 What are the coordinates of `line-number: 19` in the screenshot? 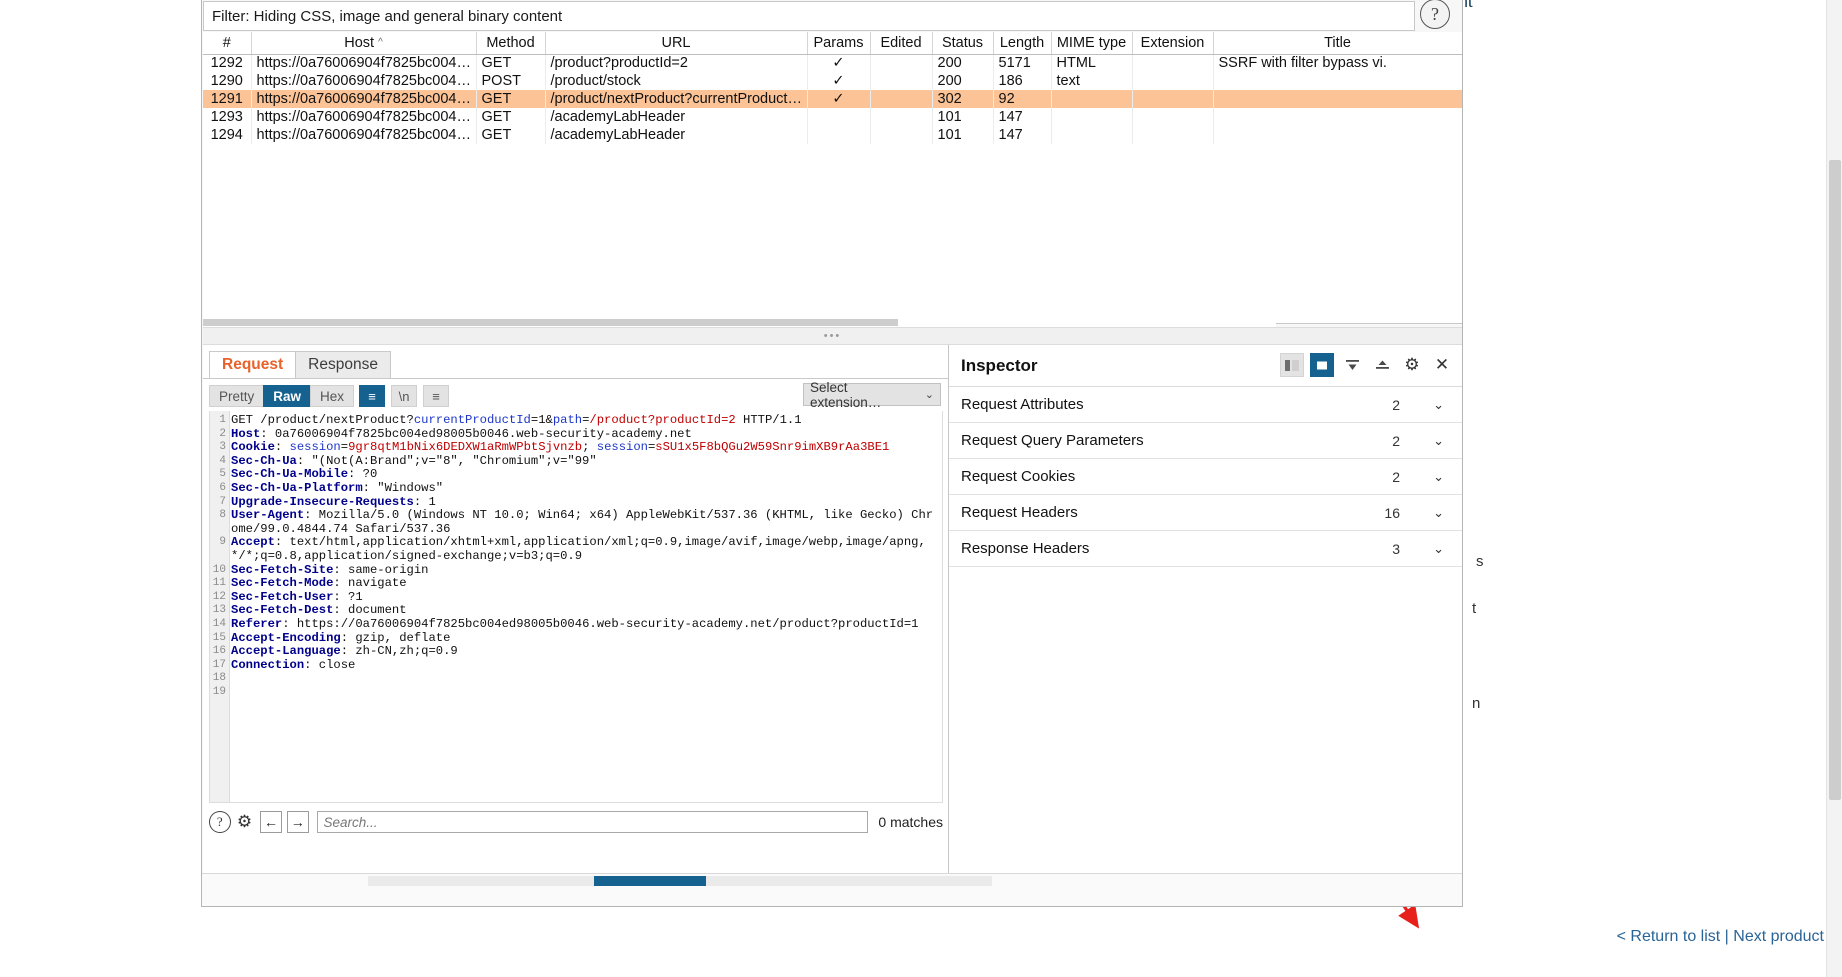 It's located at (219, 691).